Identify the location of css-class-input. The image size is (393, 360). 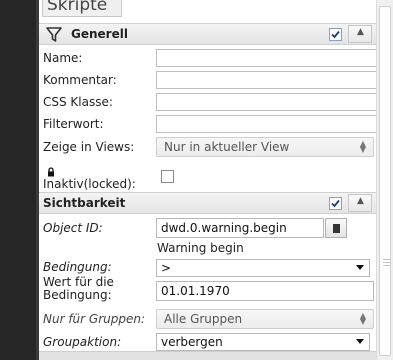
(266, 102).